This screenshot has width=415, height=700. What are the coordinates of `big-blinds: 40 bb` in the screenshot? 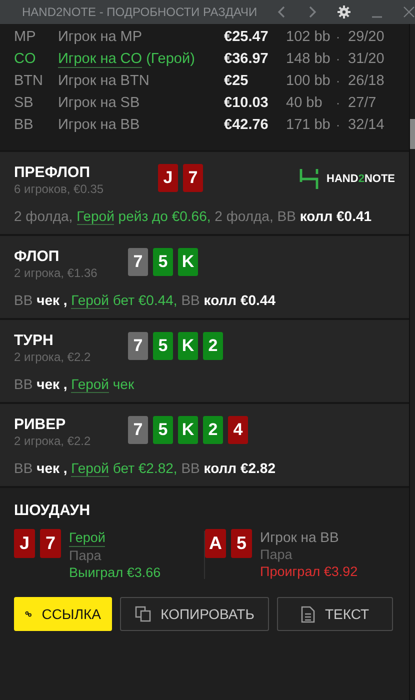 It's located at (305, 103).